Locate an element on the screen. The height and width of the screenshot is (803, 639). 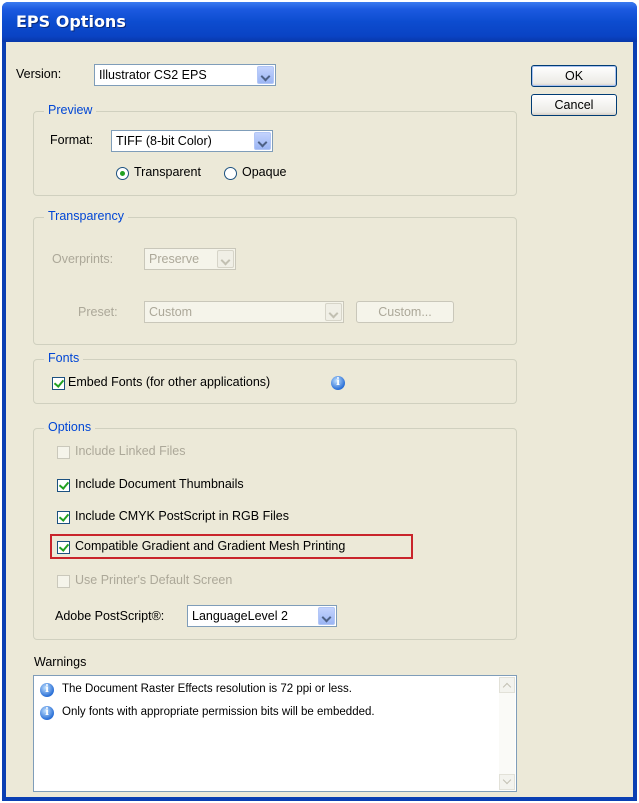
cancel-button: Cancel is located at coordinates (574, 105).